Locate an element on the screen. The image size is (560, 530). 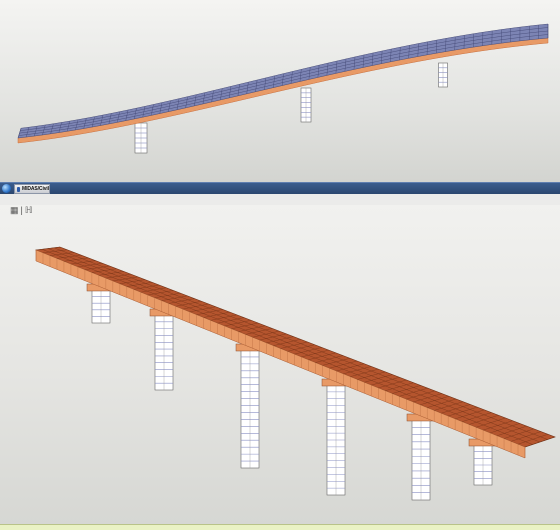
windows-start-icon is located at coordinates (6, 188).